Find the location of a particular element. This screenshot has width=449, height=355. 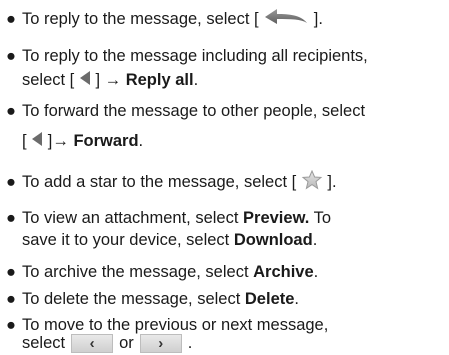

previous-message-button-icon: ‹ is located at coordinates (92, 344).